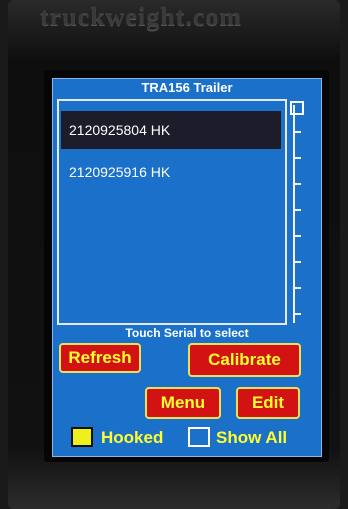 This screenshot has height=509, width=348. I want to click on hooked-label: Hooked, so click(132, 438).